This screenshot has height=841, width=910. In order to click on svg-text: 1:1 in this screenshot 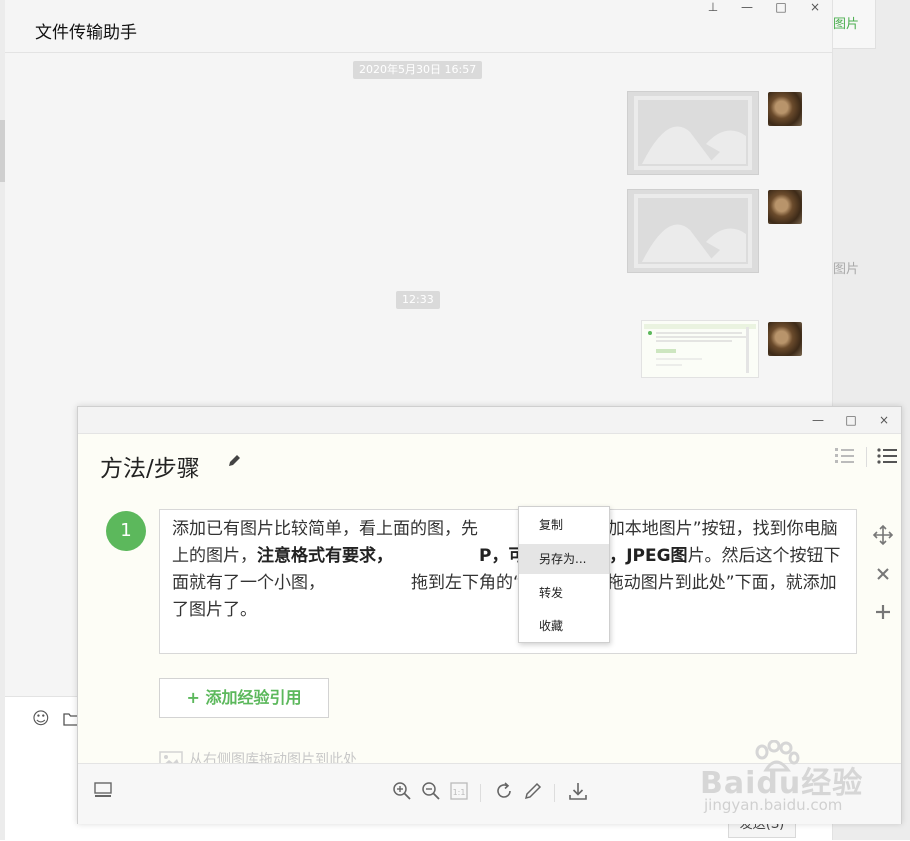, I will do `click(459, 792)`.